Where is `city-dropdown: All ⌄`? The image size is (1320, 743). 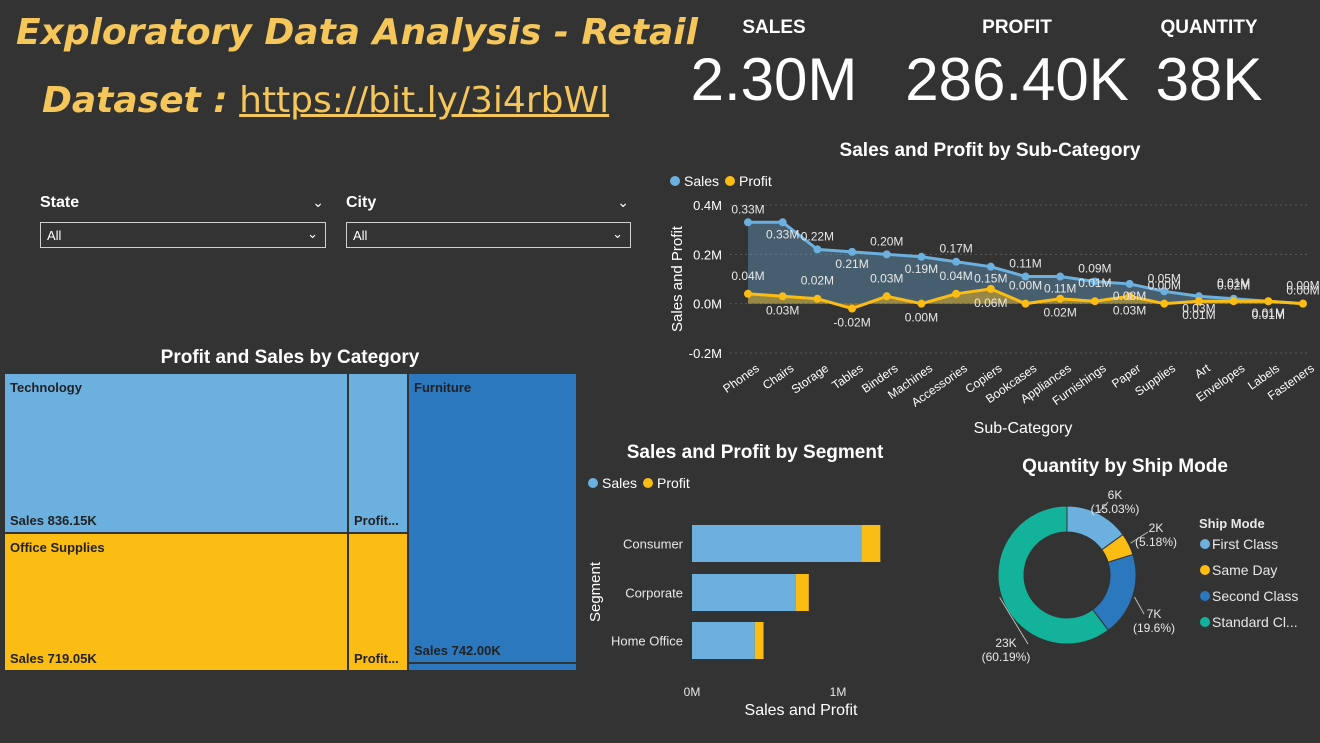
city-dropdown: All ⌄ is located at coordinates (488, 235).